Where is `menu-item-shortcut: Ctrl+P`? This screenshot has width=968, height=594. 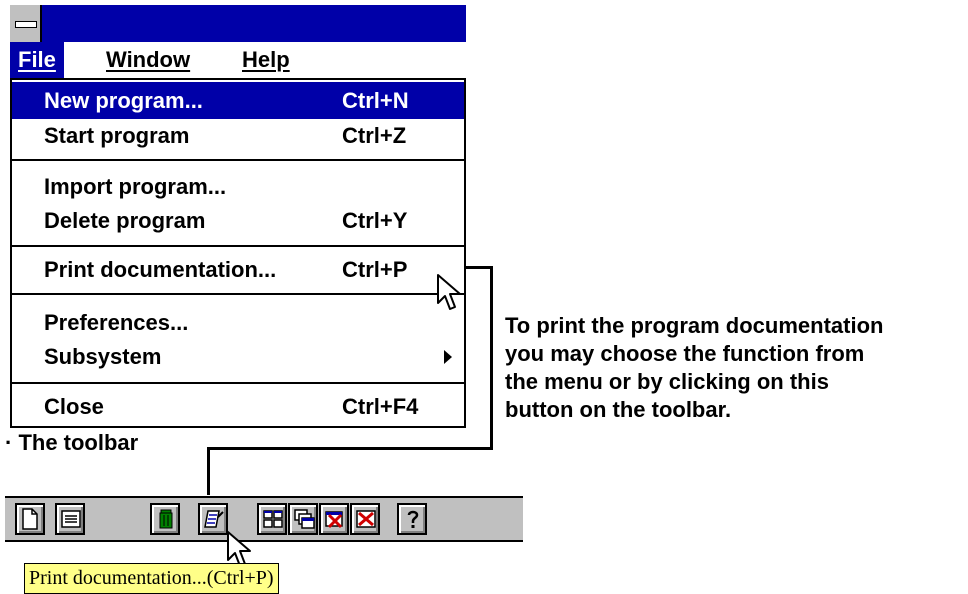
menu-item-shortcut: Ctrl+P is located at coordinates (375, 269).